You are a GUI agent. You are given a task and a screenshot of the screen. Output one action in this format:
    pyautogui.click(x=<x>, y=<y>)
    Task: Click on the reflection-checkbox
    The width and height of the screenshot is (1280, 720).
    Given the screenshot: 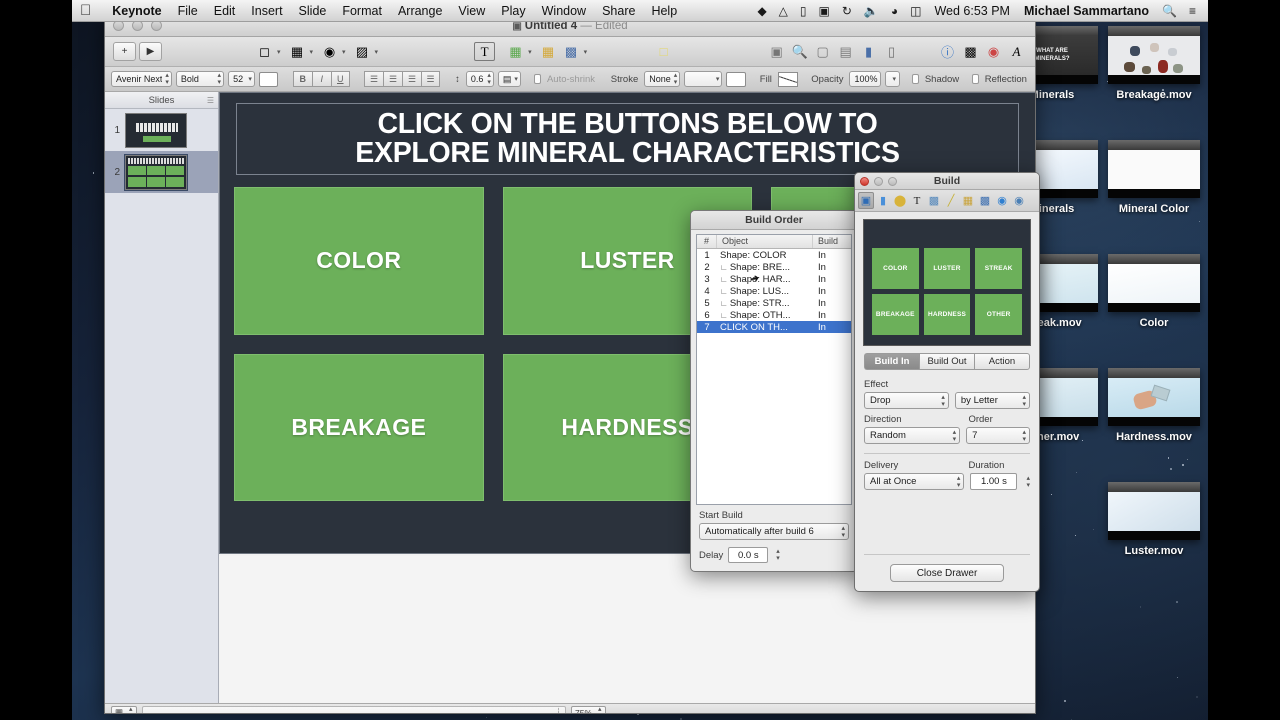 What is the action you would take?
    pyautogui.click(x=975, y=79)
    